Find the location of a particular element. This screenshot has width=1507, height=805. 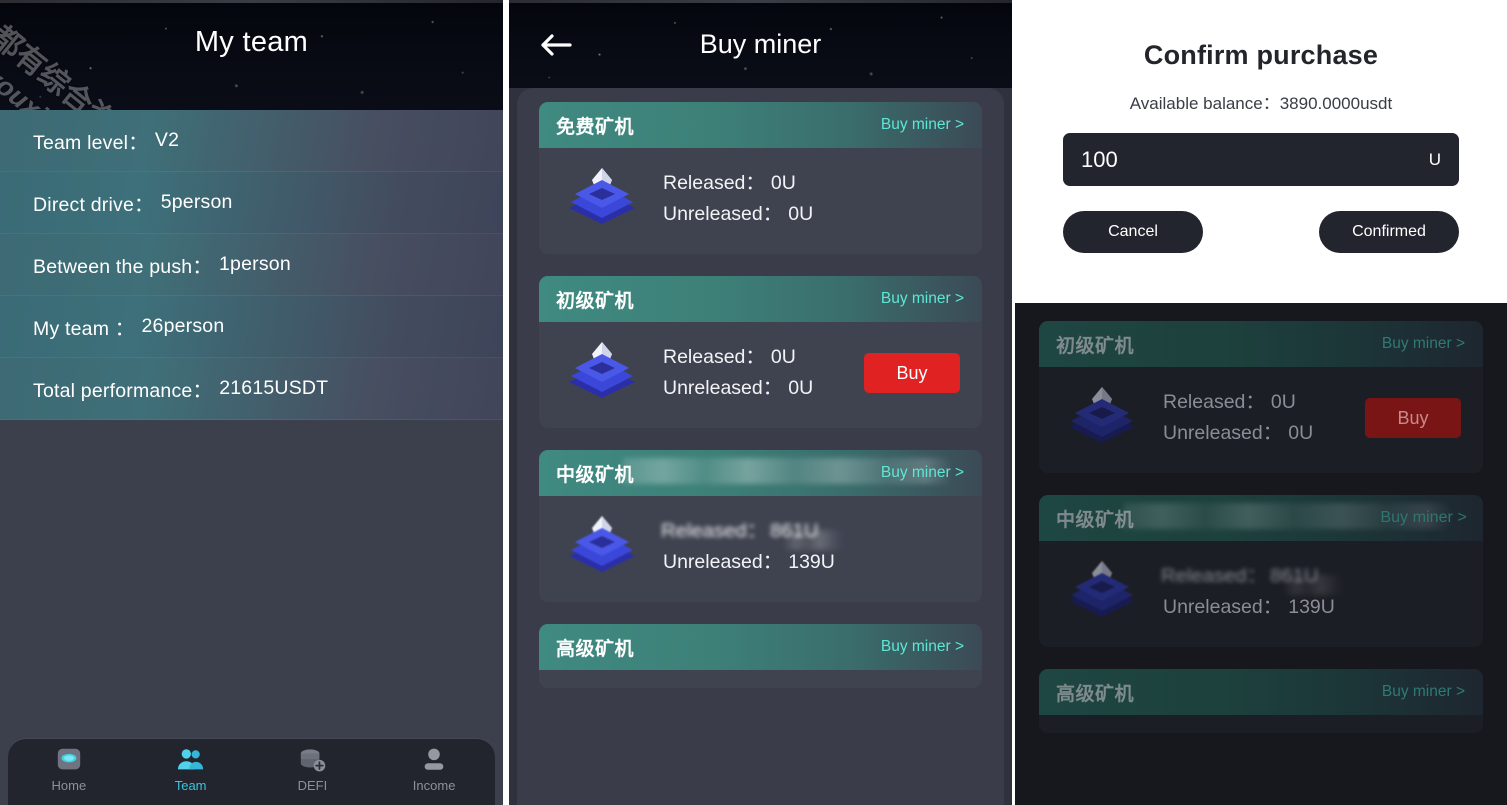

table-row: Between the push： 1person is located at coordinates (251, 265).